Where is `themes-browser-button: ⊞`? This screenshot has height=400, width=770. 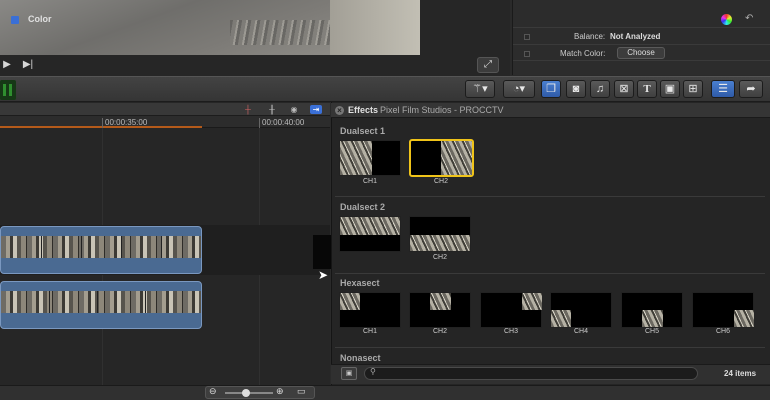
themes-browser-button: ⊞ is located at coordinates (693, 89).